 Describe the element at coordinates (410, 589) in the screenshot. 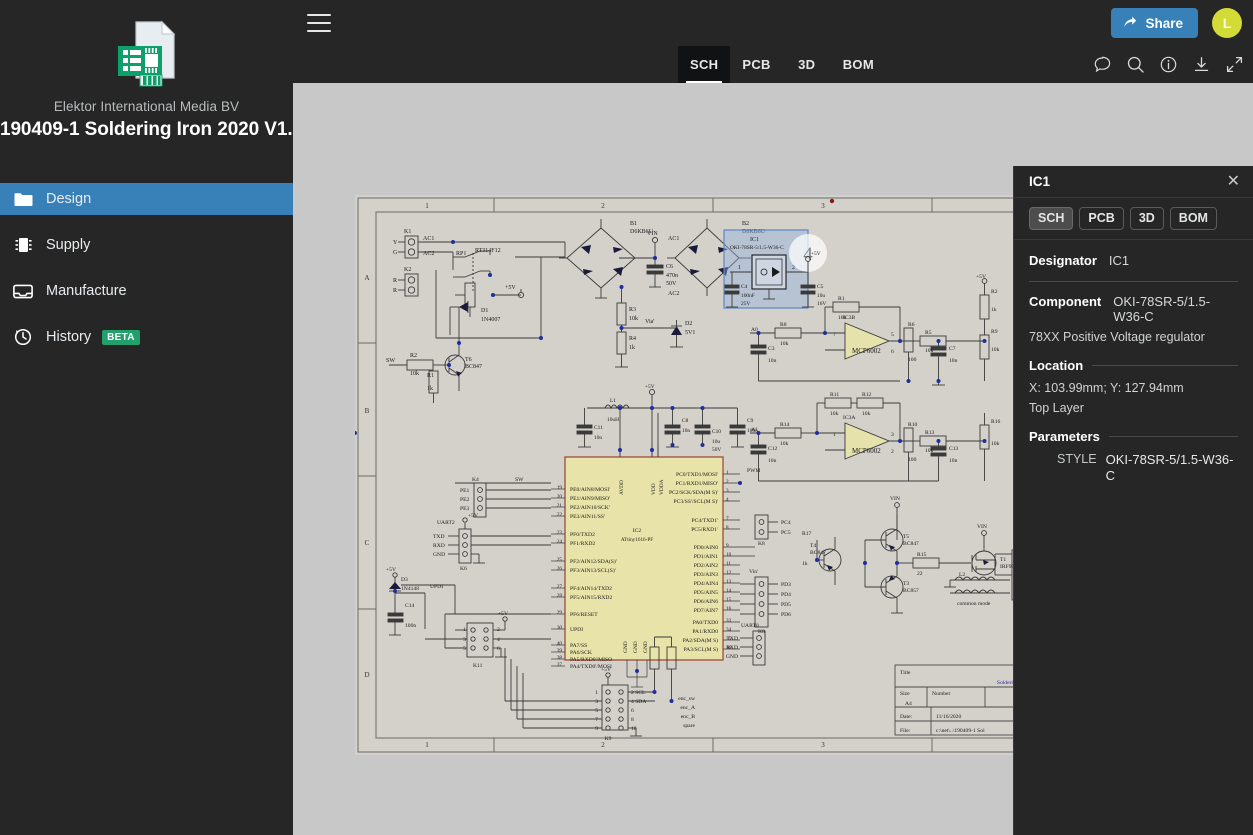

I see `svg-text: 1N4148` at that location.